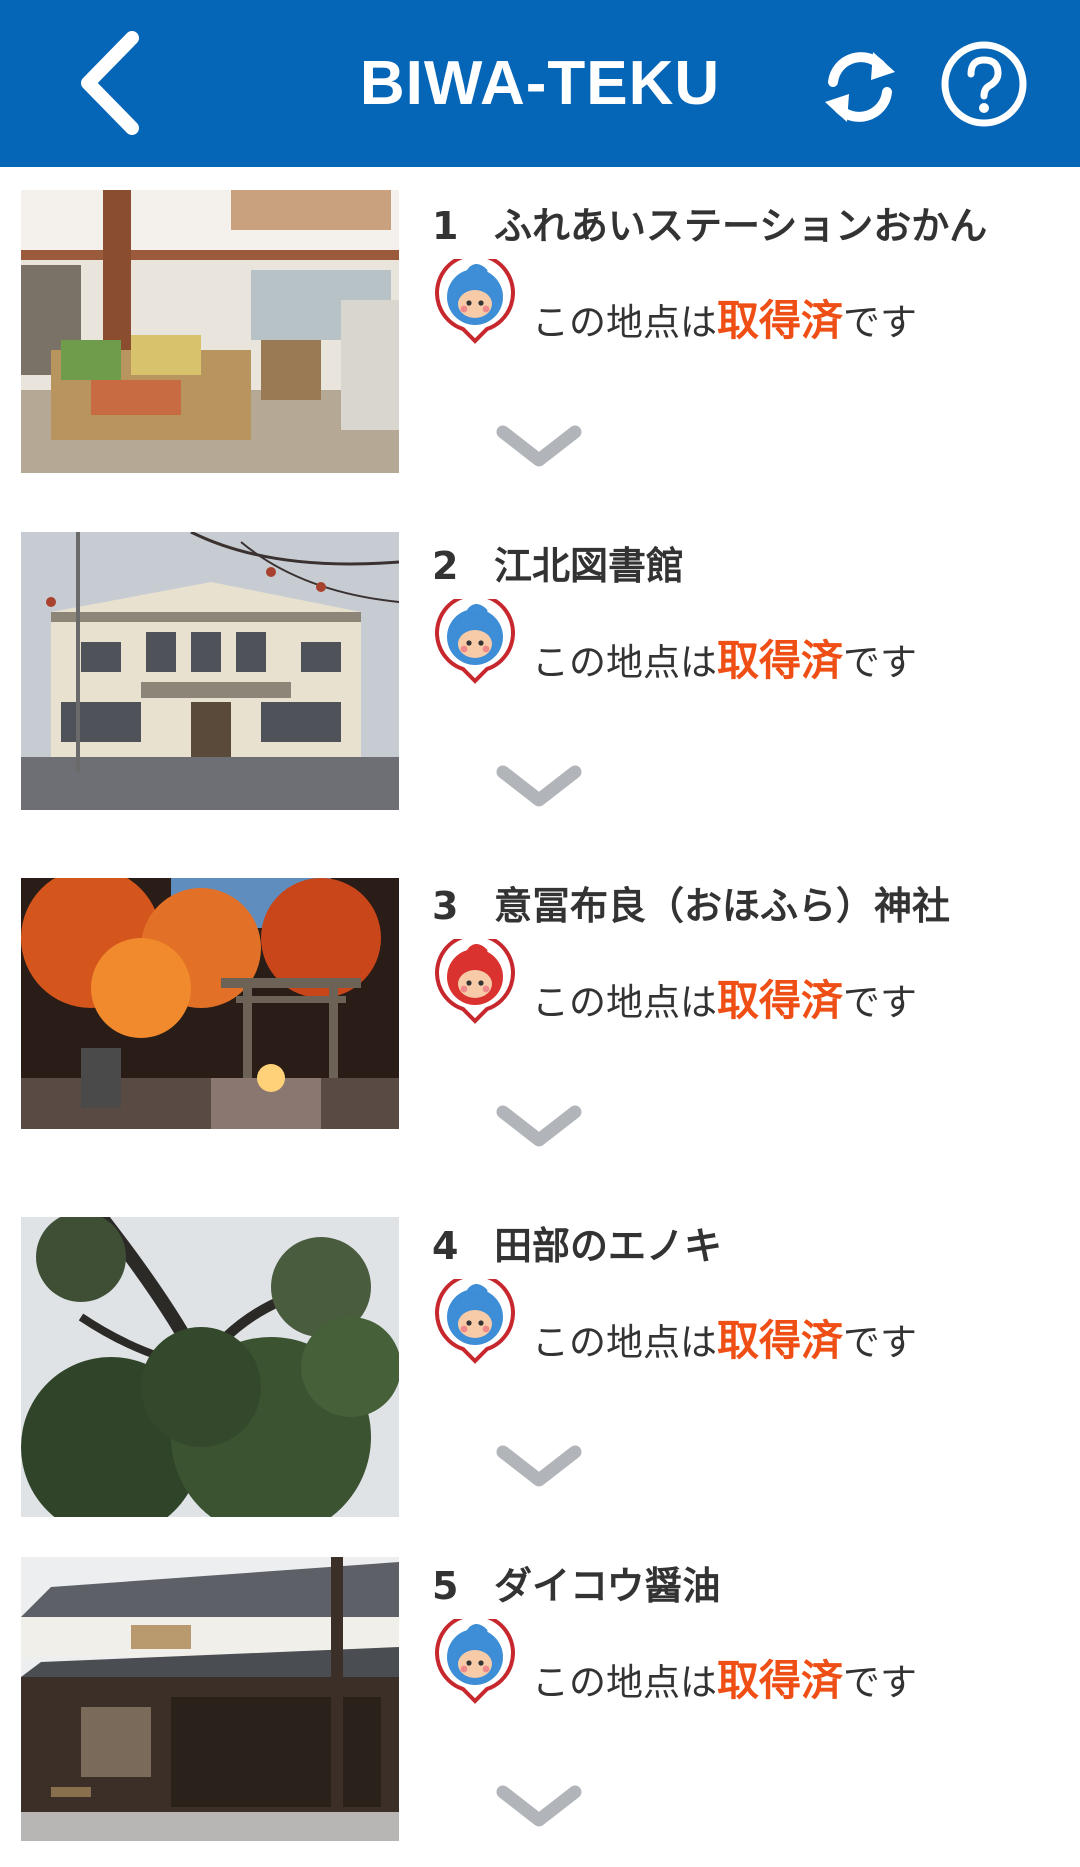  I want to click on help-button, so click(984, 84).